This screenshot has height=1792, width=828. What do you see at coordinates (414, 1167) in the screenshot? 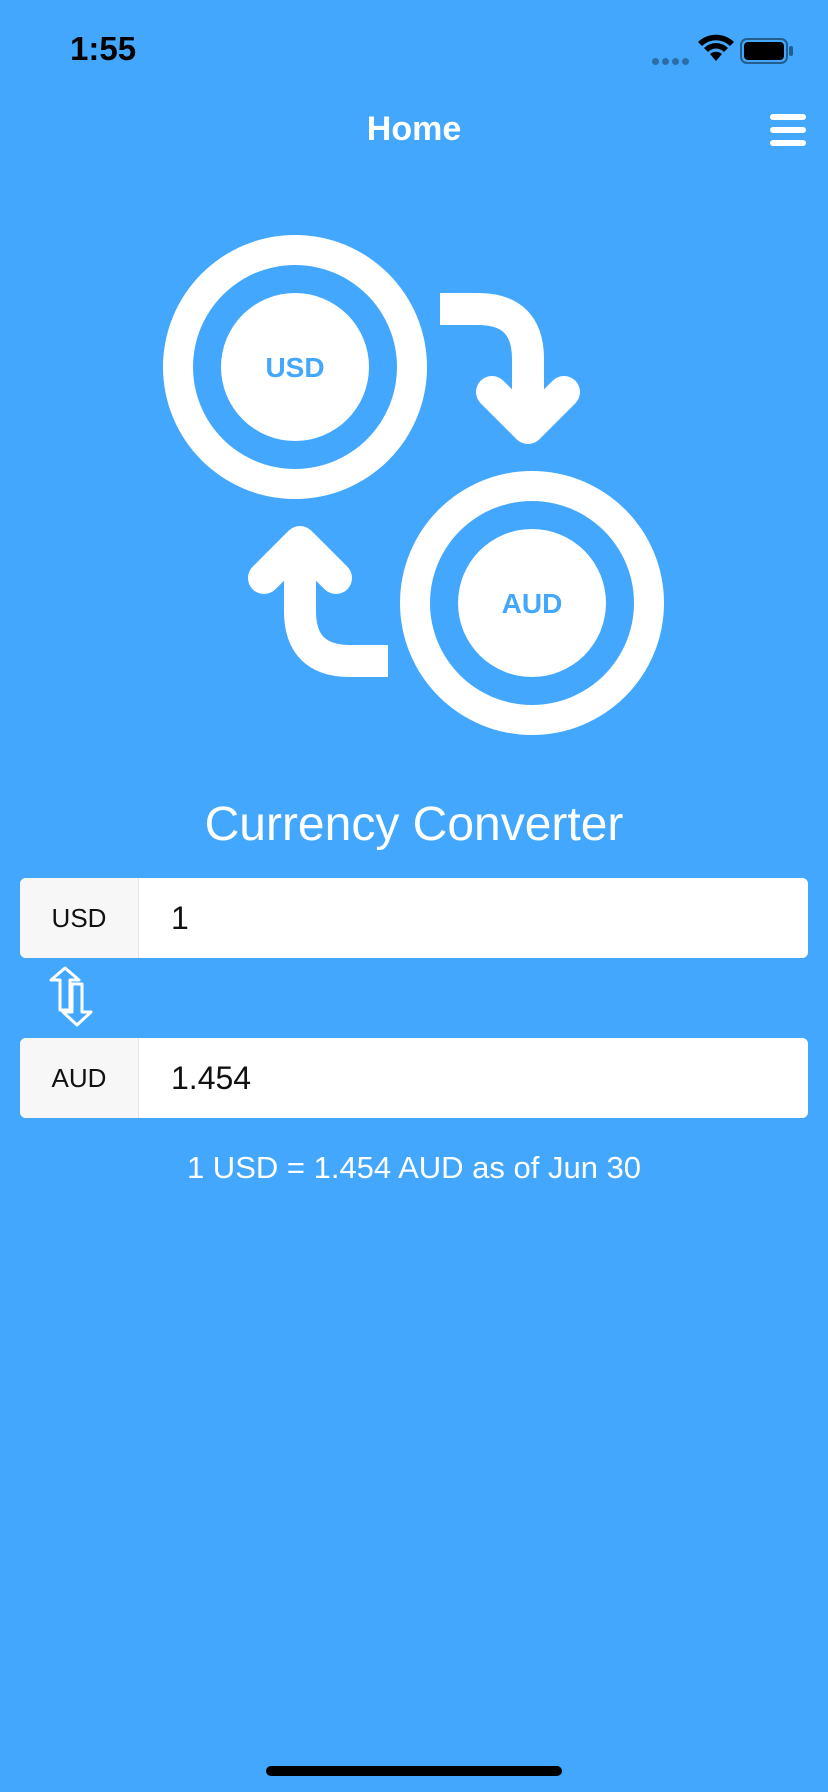
I see `exchange-rate-text: 1 USD = 1.454 AUD as of Jun 30` at bounding box center [414, 1167].